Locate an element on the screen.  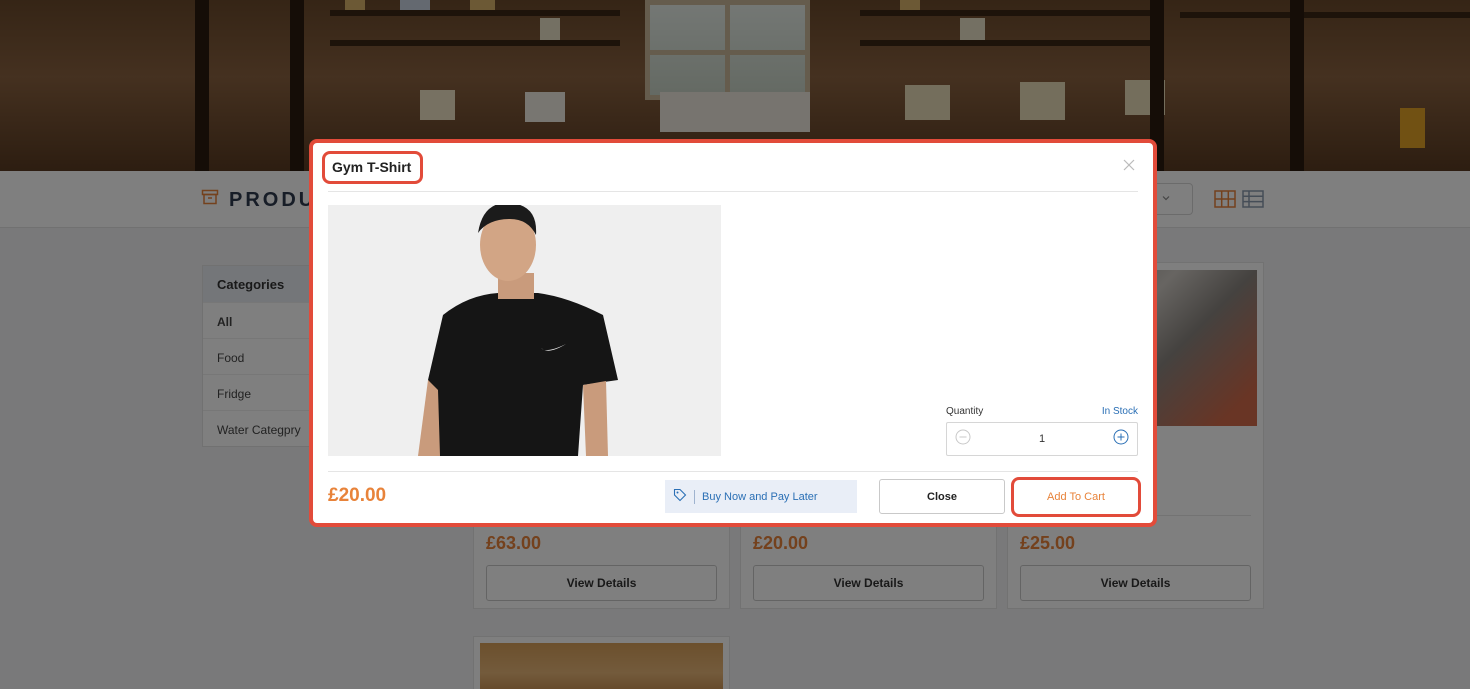
product-photo is located at coordinates (524, 330).